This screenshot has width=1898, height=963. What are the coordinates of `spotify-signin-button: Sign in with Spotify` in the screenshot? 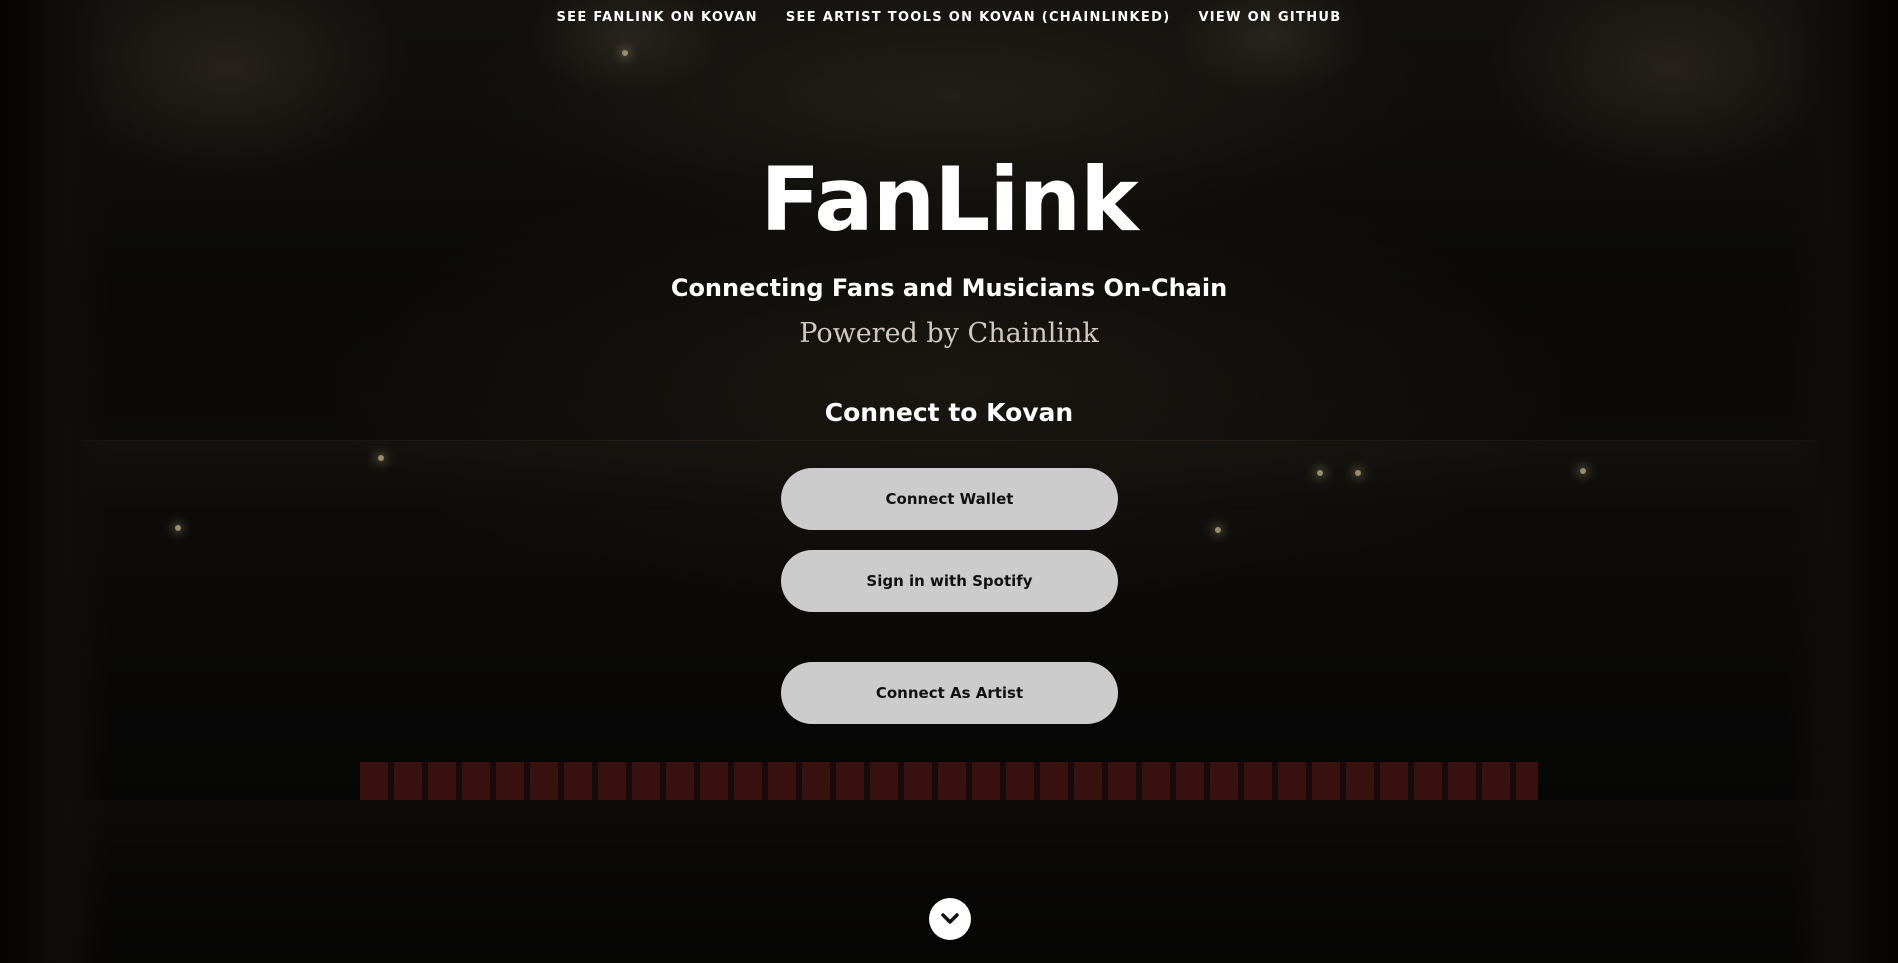 It's located at (949, 581).